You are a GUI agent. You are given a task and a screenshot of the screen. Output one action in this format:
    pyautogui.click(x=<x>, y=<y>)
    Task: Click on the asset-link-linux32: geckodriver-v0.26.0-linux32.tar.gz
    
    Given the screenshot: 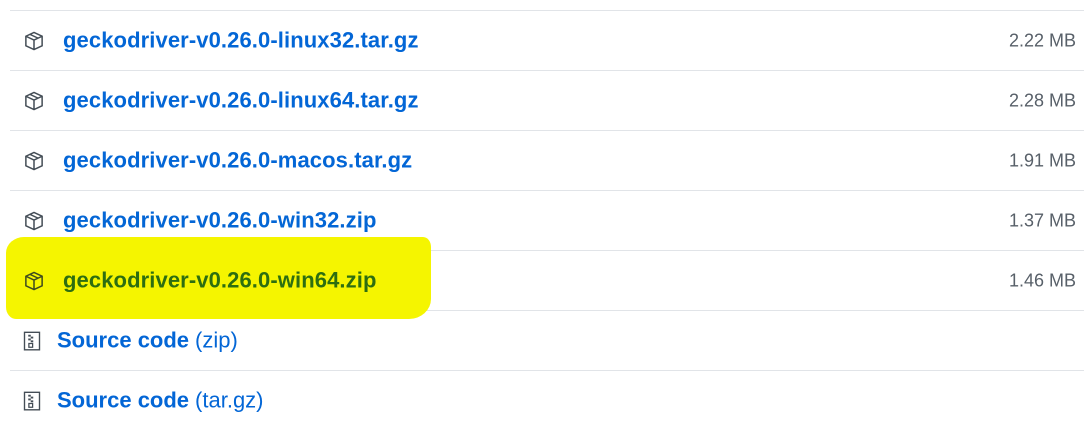 What is the action you would take?
    pyautogui.click(x=241, y=40)
    